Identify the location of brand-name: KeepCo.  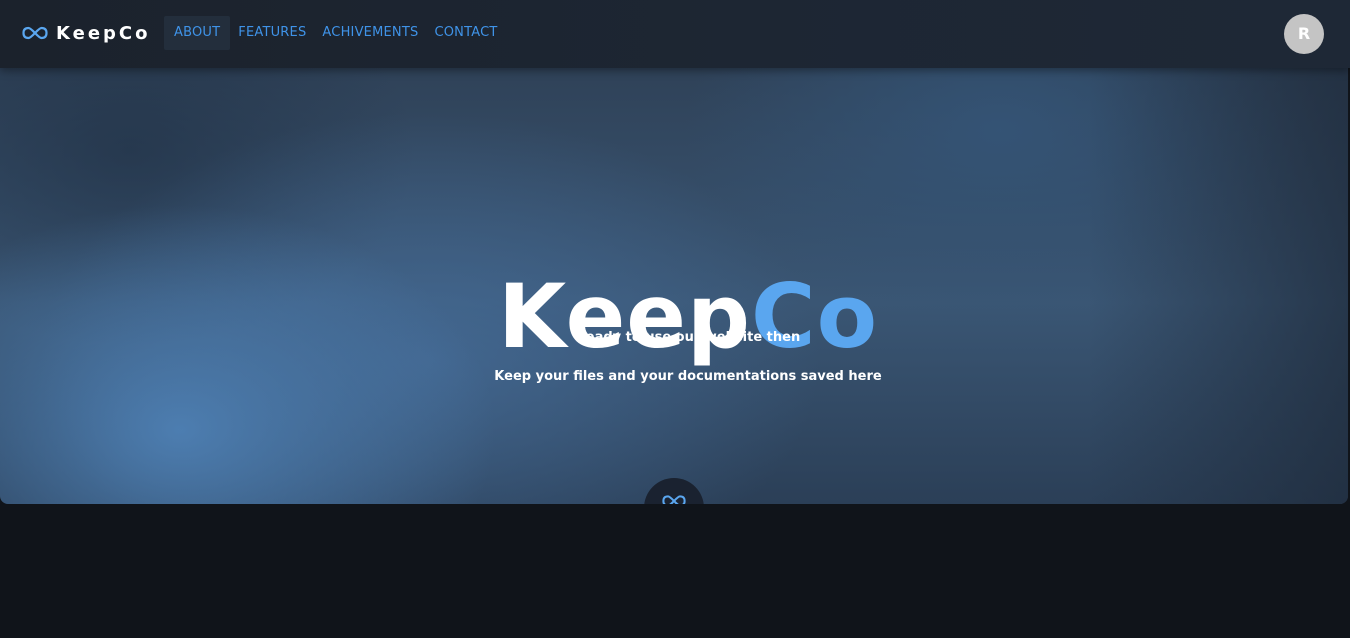
(103, 33).